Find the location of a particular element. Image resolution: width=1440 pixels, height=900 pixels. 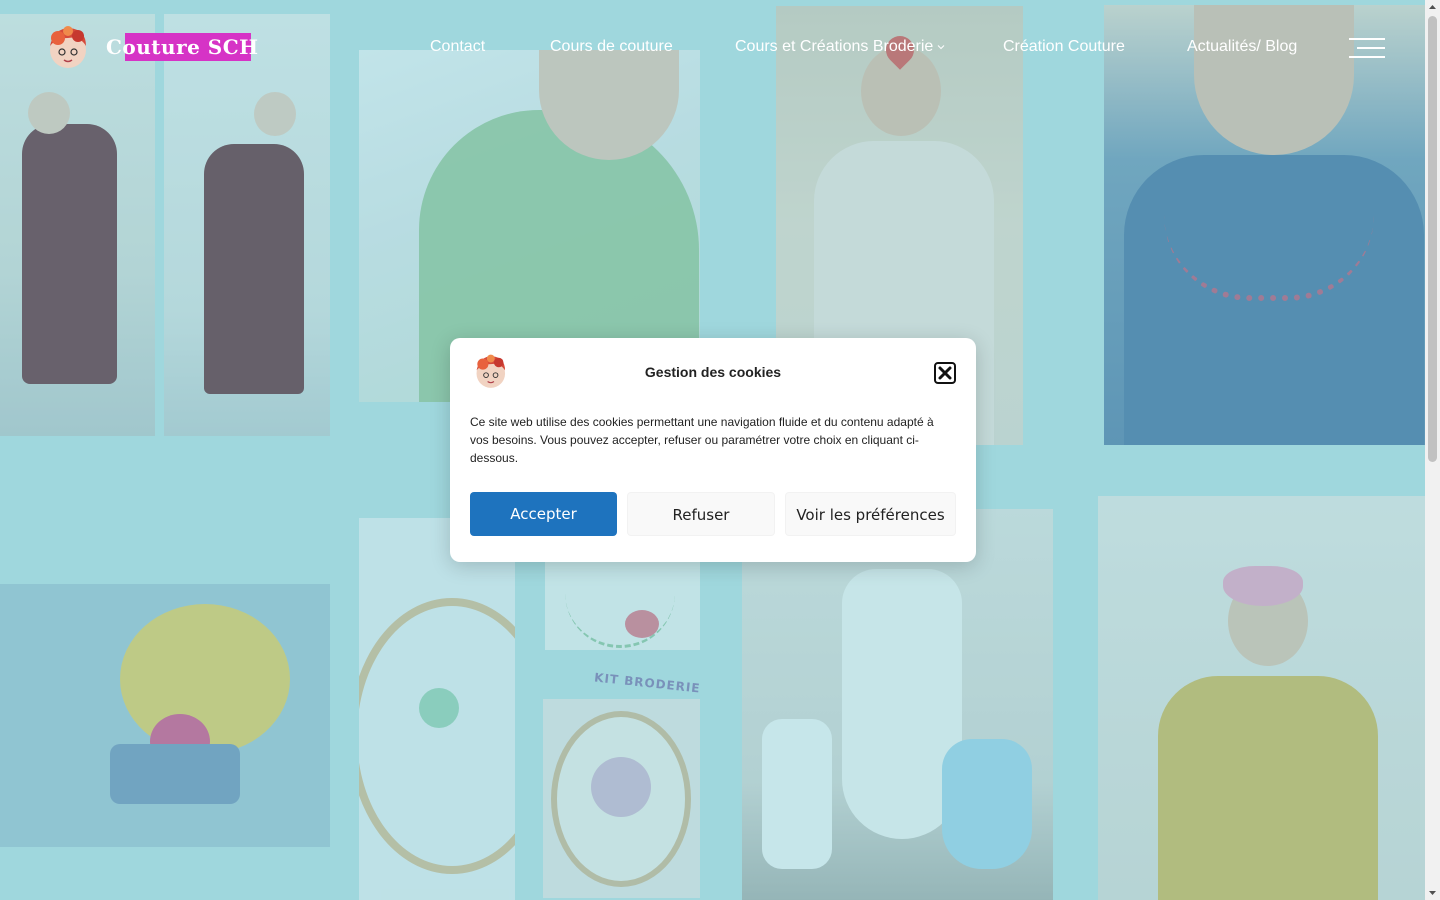

scroll-down-arrow-icon is located at coordinates (1432, 893).